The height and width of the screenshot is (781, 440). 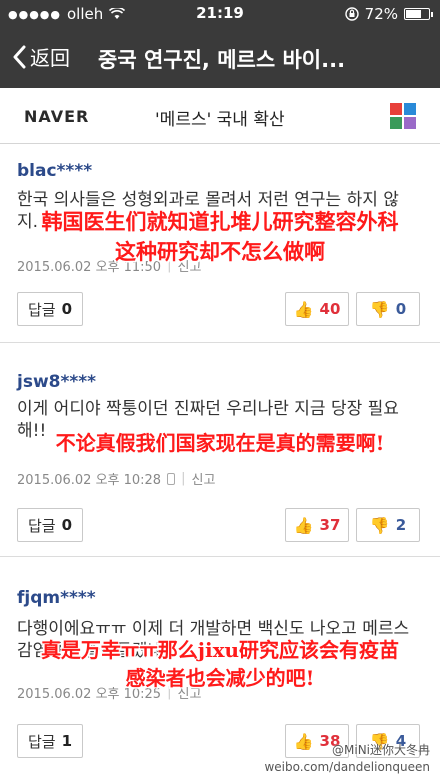 What do you see at coordinates (347, 759) in the screenshot?
I see `watermark: @MiNi迷你大冬冉 weibo.com/dandelionqueen` at bounding box center [347, 759].